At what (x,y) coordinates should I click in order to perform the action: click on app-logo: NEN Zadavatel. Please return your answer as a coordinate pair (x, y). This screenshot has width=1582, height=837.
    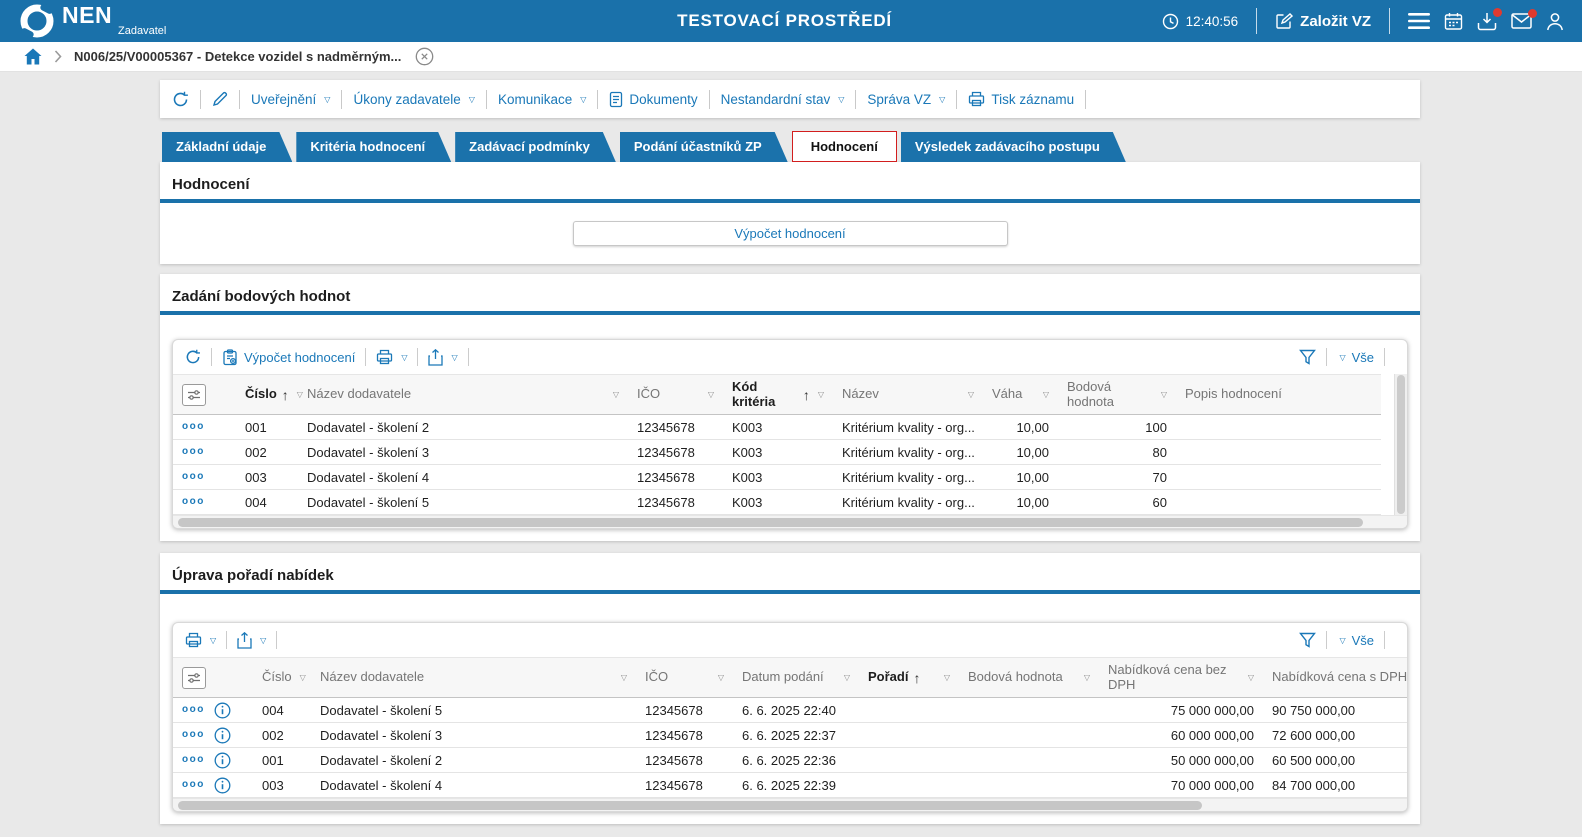
    Looking at the image, I should click on (93, 21).